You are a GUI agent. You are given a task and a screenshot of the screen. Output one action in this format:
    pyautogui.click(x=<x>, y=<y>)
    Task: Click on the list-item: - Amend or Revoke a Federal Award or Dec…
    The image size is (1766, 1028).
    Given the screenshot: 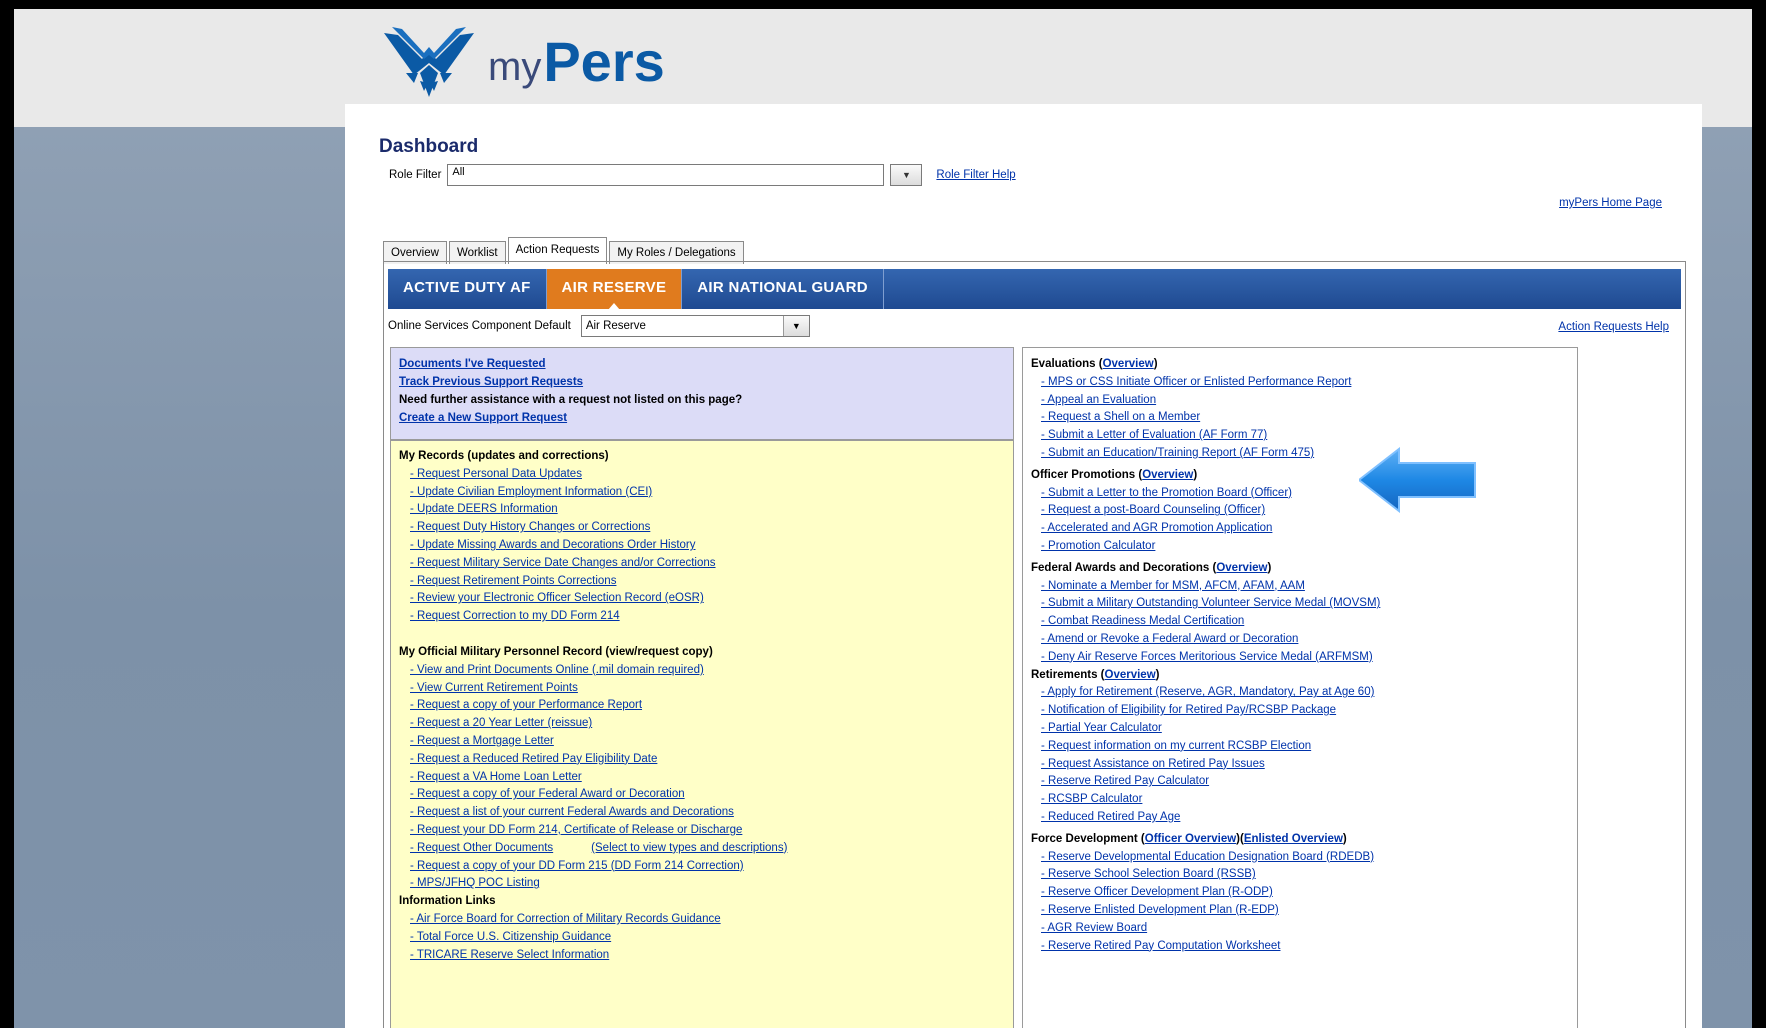 What is the action you would take?
    pyautogui.click(x=1300, y=640)
    